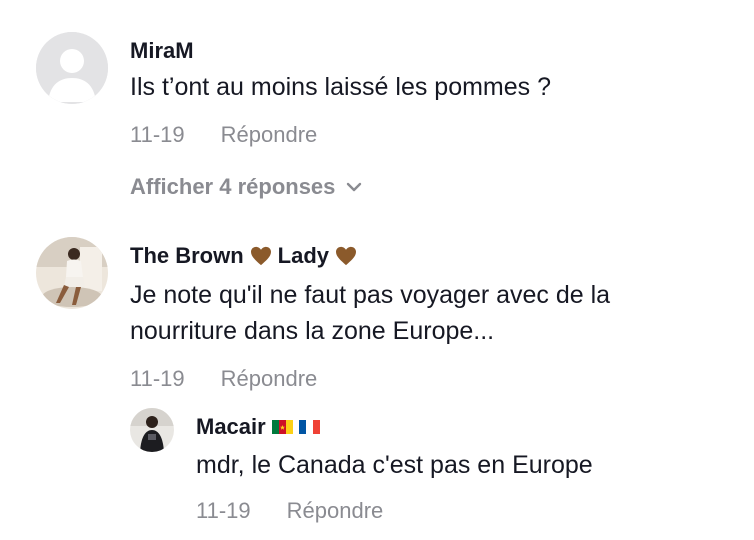 The width and height of the screenshot is (754, 540). What do you see at coordinates (309, 427) in the screenshot?
I see `france-flag-icon` at bounding box center [309, 427].